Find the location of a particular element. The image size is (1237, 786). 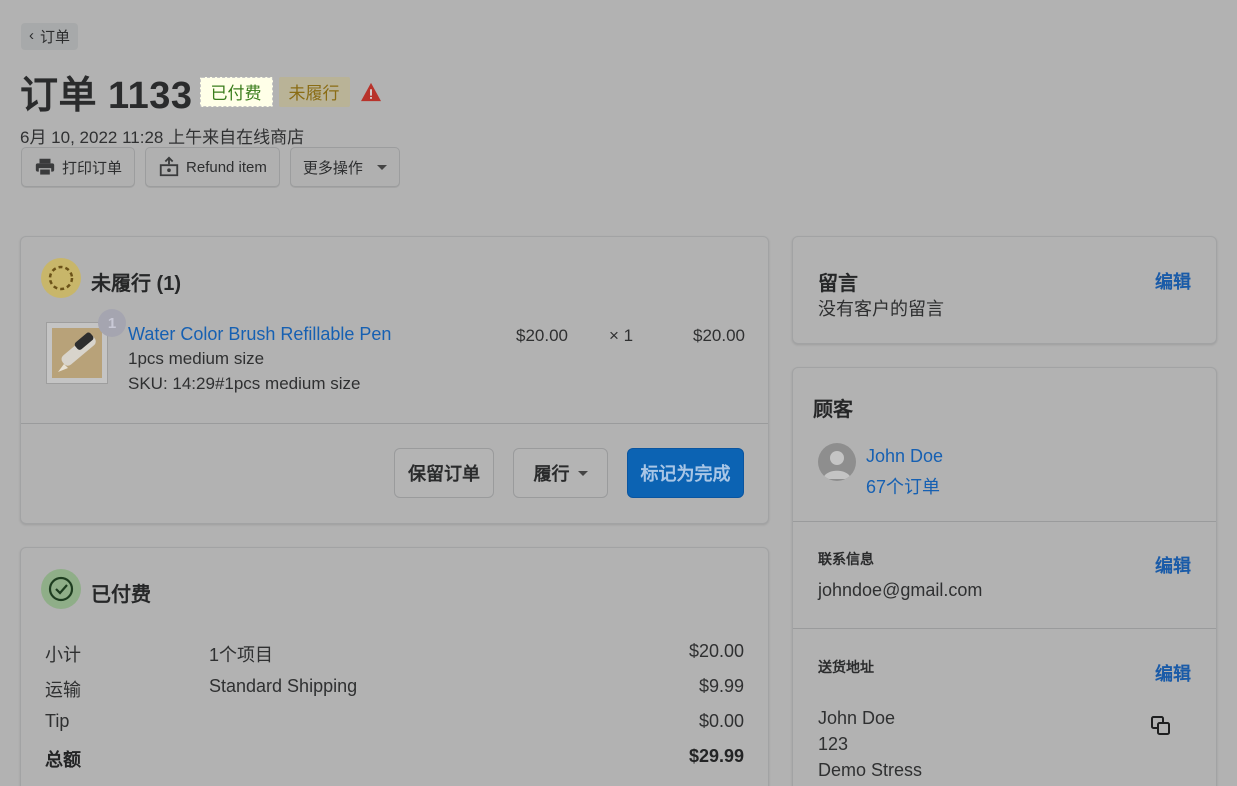

payment-row-label: 运输 is located at coordinates (63, 690).